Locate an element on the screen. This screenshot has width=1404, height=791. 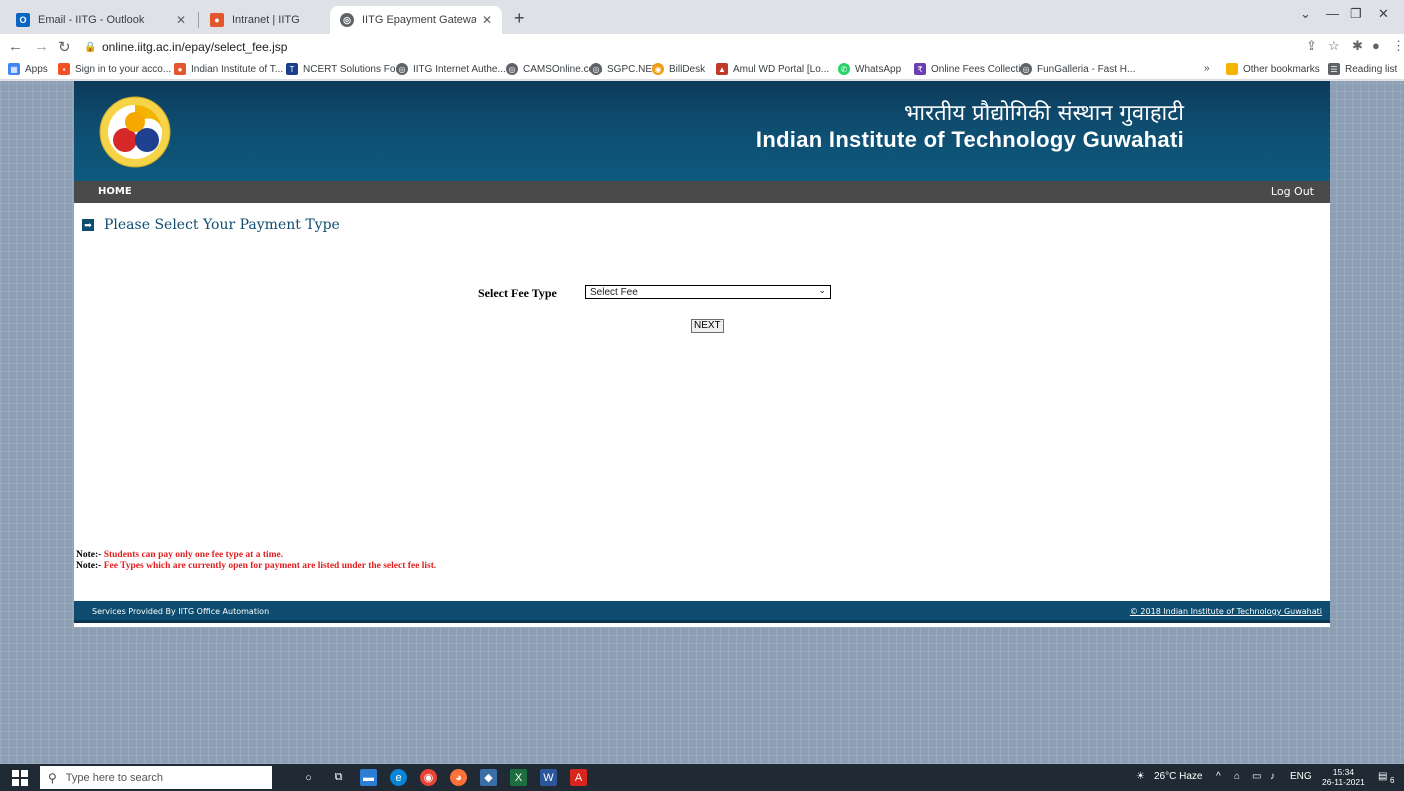
minimize-icon: — is located at coordinates (1332, 13).